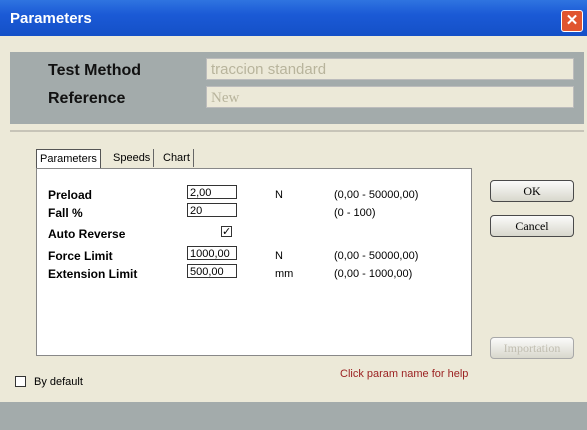 Image resolution: width=587 pixels, height=430 pixels. I want to click on title-bar: Parameters ✕, so click(293, 18).